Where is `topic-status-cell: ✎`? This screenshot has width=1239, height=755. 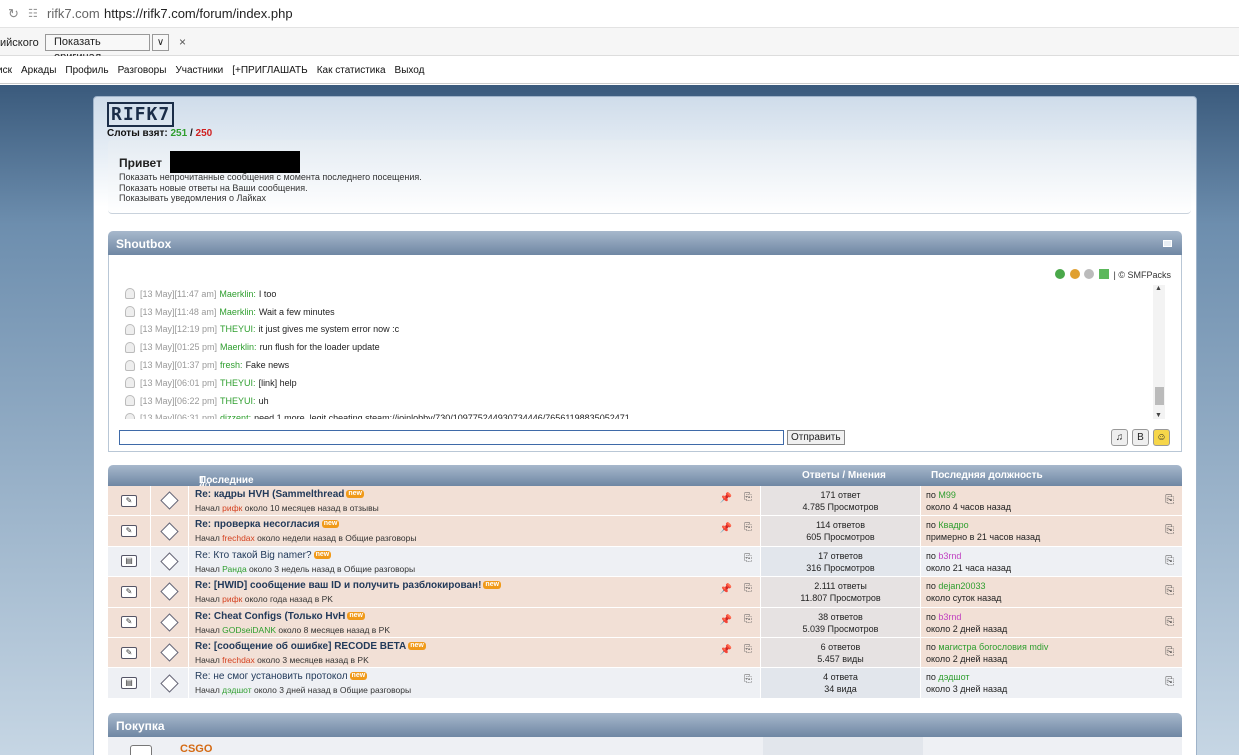
topic-status-cell: ✎ is located at coordinates (129, 501).